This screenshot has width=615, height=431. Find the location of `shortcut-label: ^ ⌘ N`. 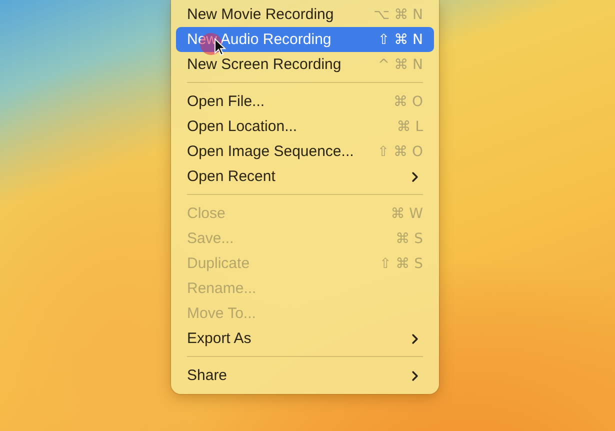

shortcut-label: ^ ⌘ N is located at coordinates (400, 64).